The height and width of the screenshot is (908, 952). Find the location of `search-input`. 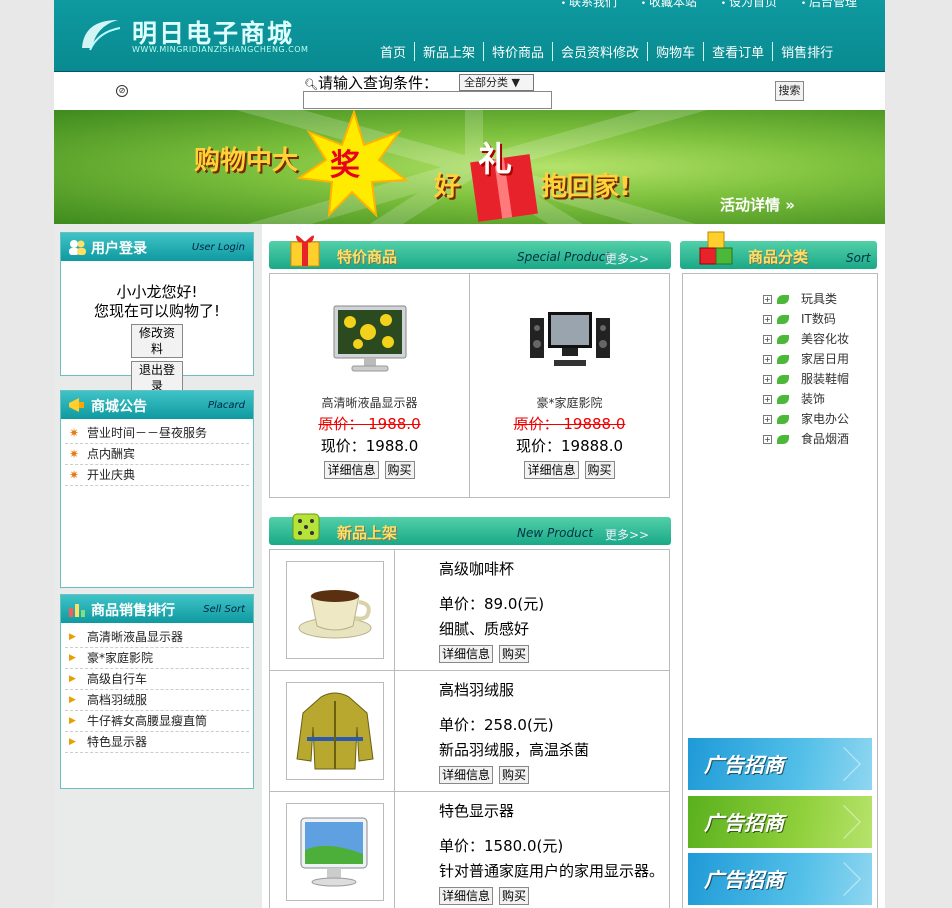

search-input is located at coordinates (427, 100).